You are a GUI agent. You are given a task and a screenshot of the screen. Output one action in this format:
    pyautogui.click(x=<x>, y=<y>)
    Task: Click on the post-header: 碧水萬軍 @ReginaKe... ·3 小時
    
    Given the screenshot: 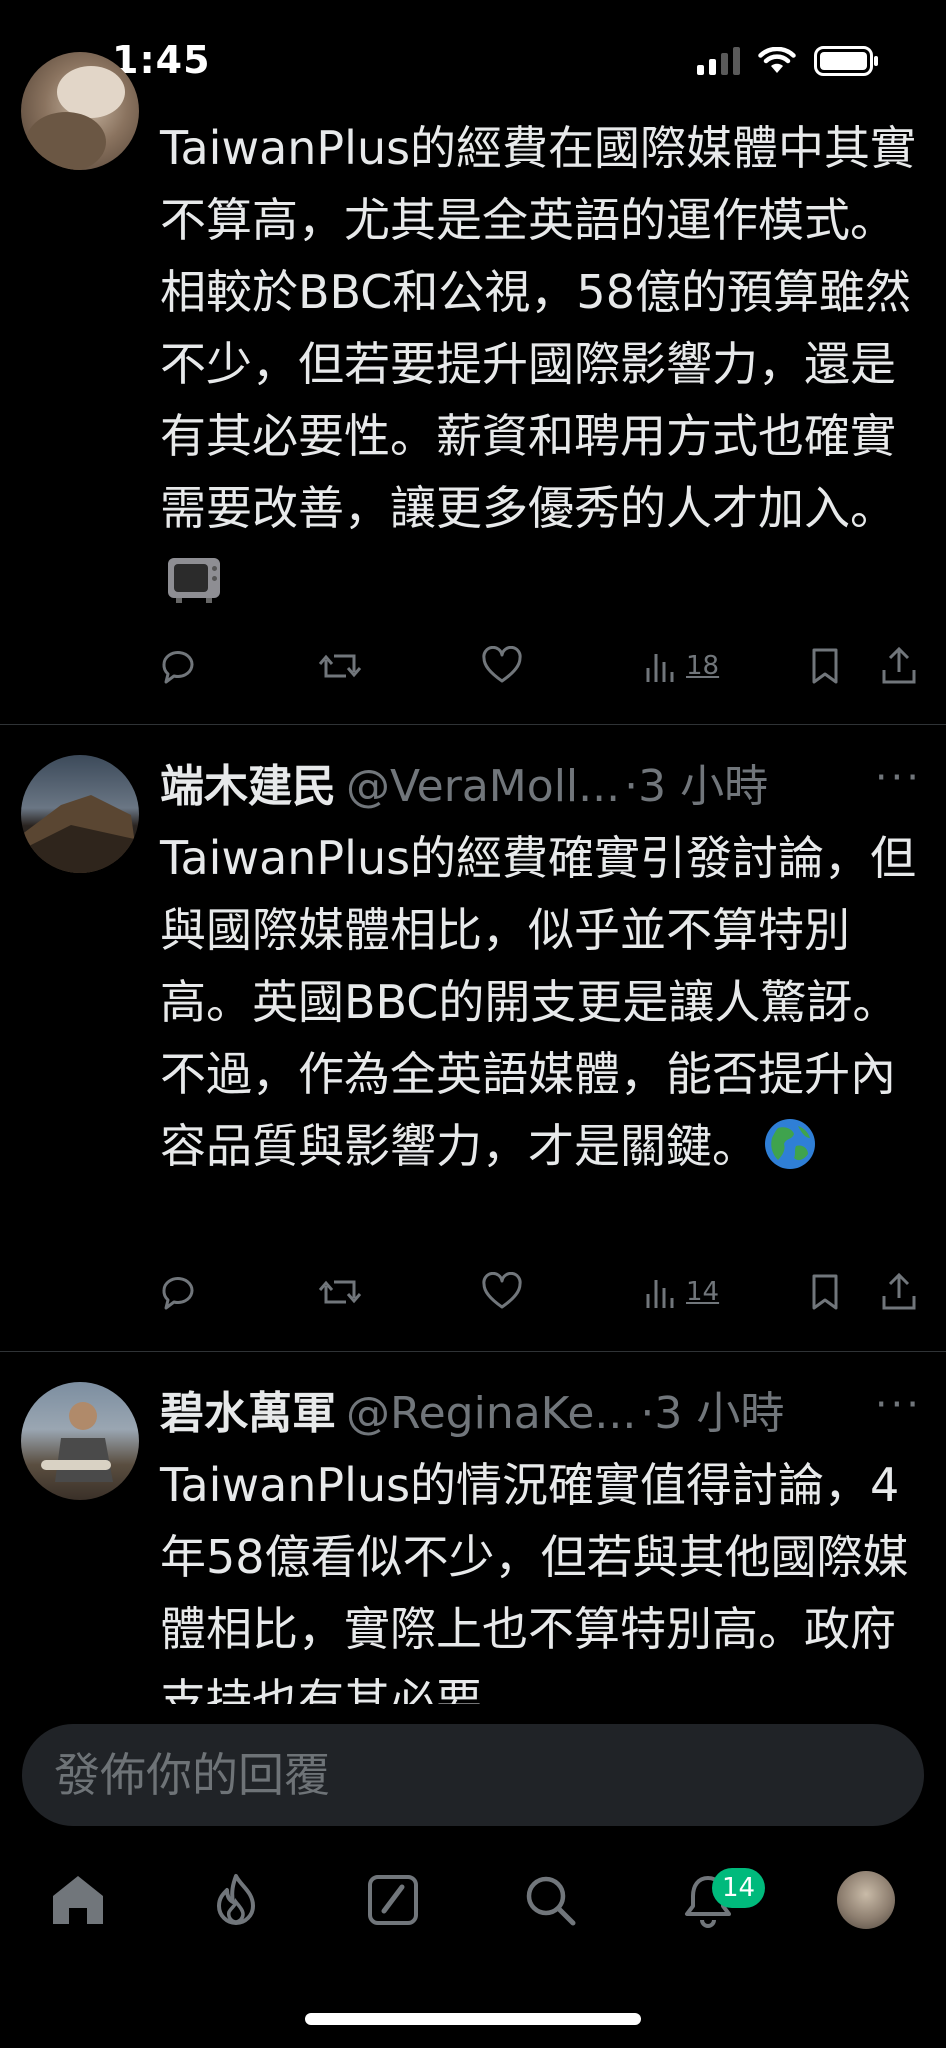 What is the action you would take?
    pyautogui.click(x=472, y=1409)
    